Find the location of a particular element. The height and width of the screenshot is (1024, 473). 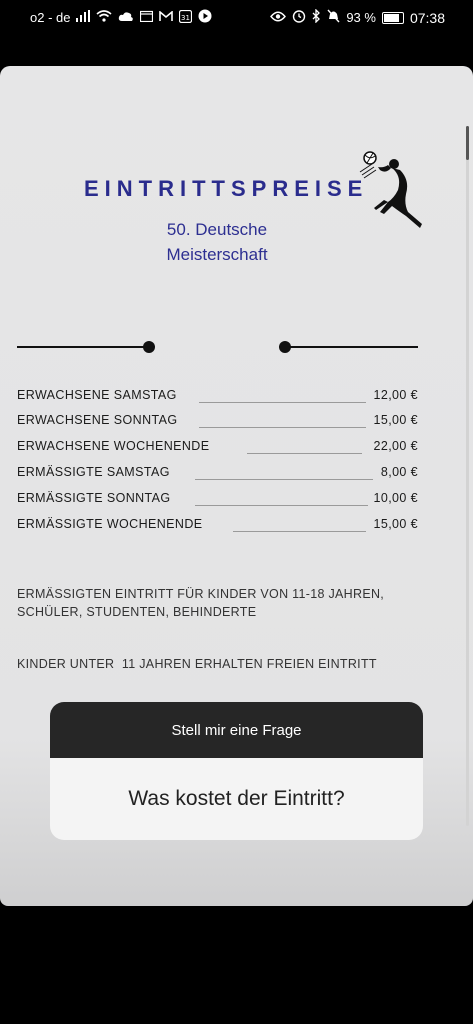

subtitle-line-1: 50. Deutsche is located at coordinates (217, 229).